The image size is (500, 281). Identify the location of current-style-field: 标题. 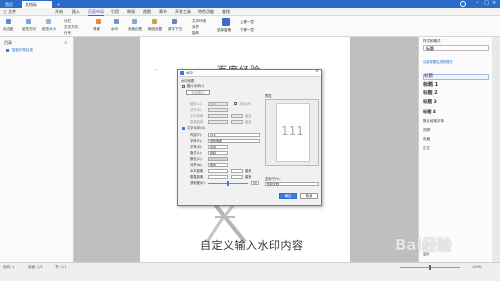
(456, 48).